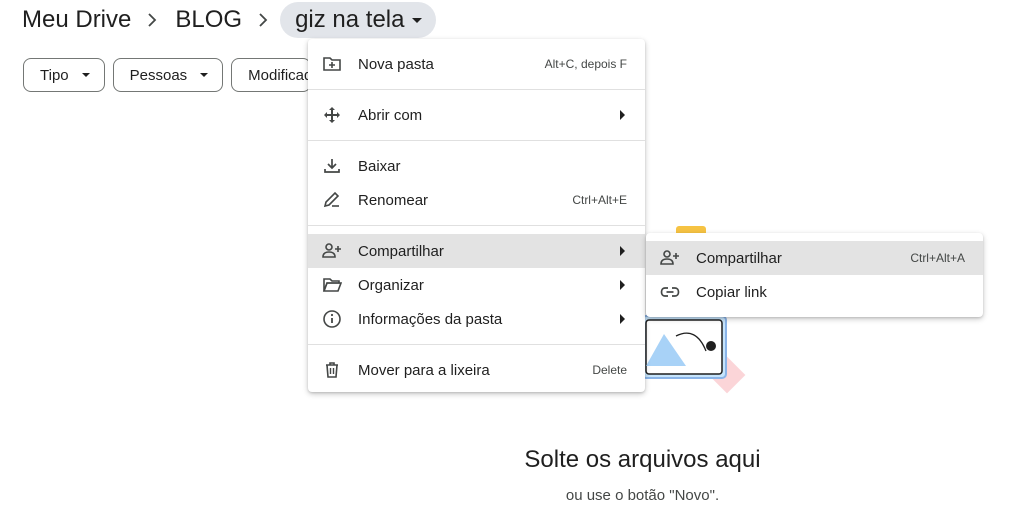  What do you see at coordinates (937, 258) in the screenshot?
I see `menu-item-shortcut: Ctrl+Alt+A` at bounding box center [937, 258].